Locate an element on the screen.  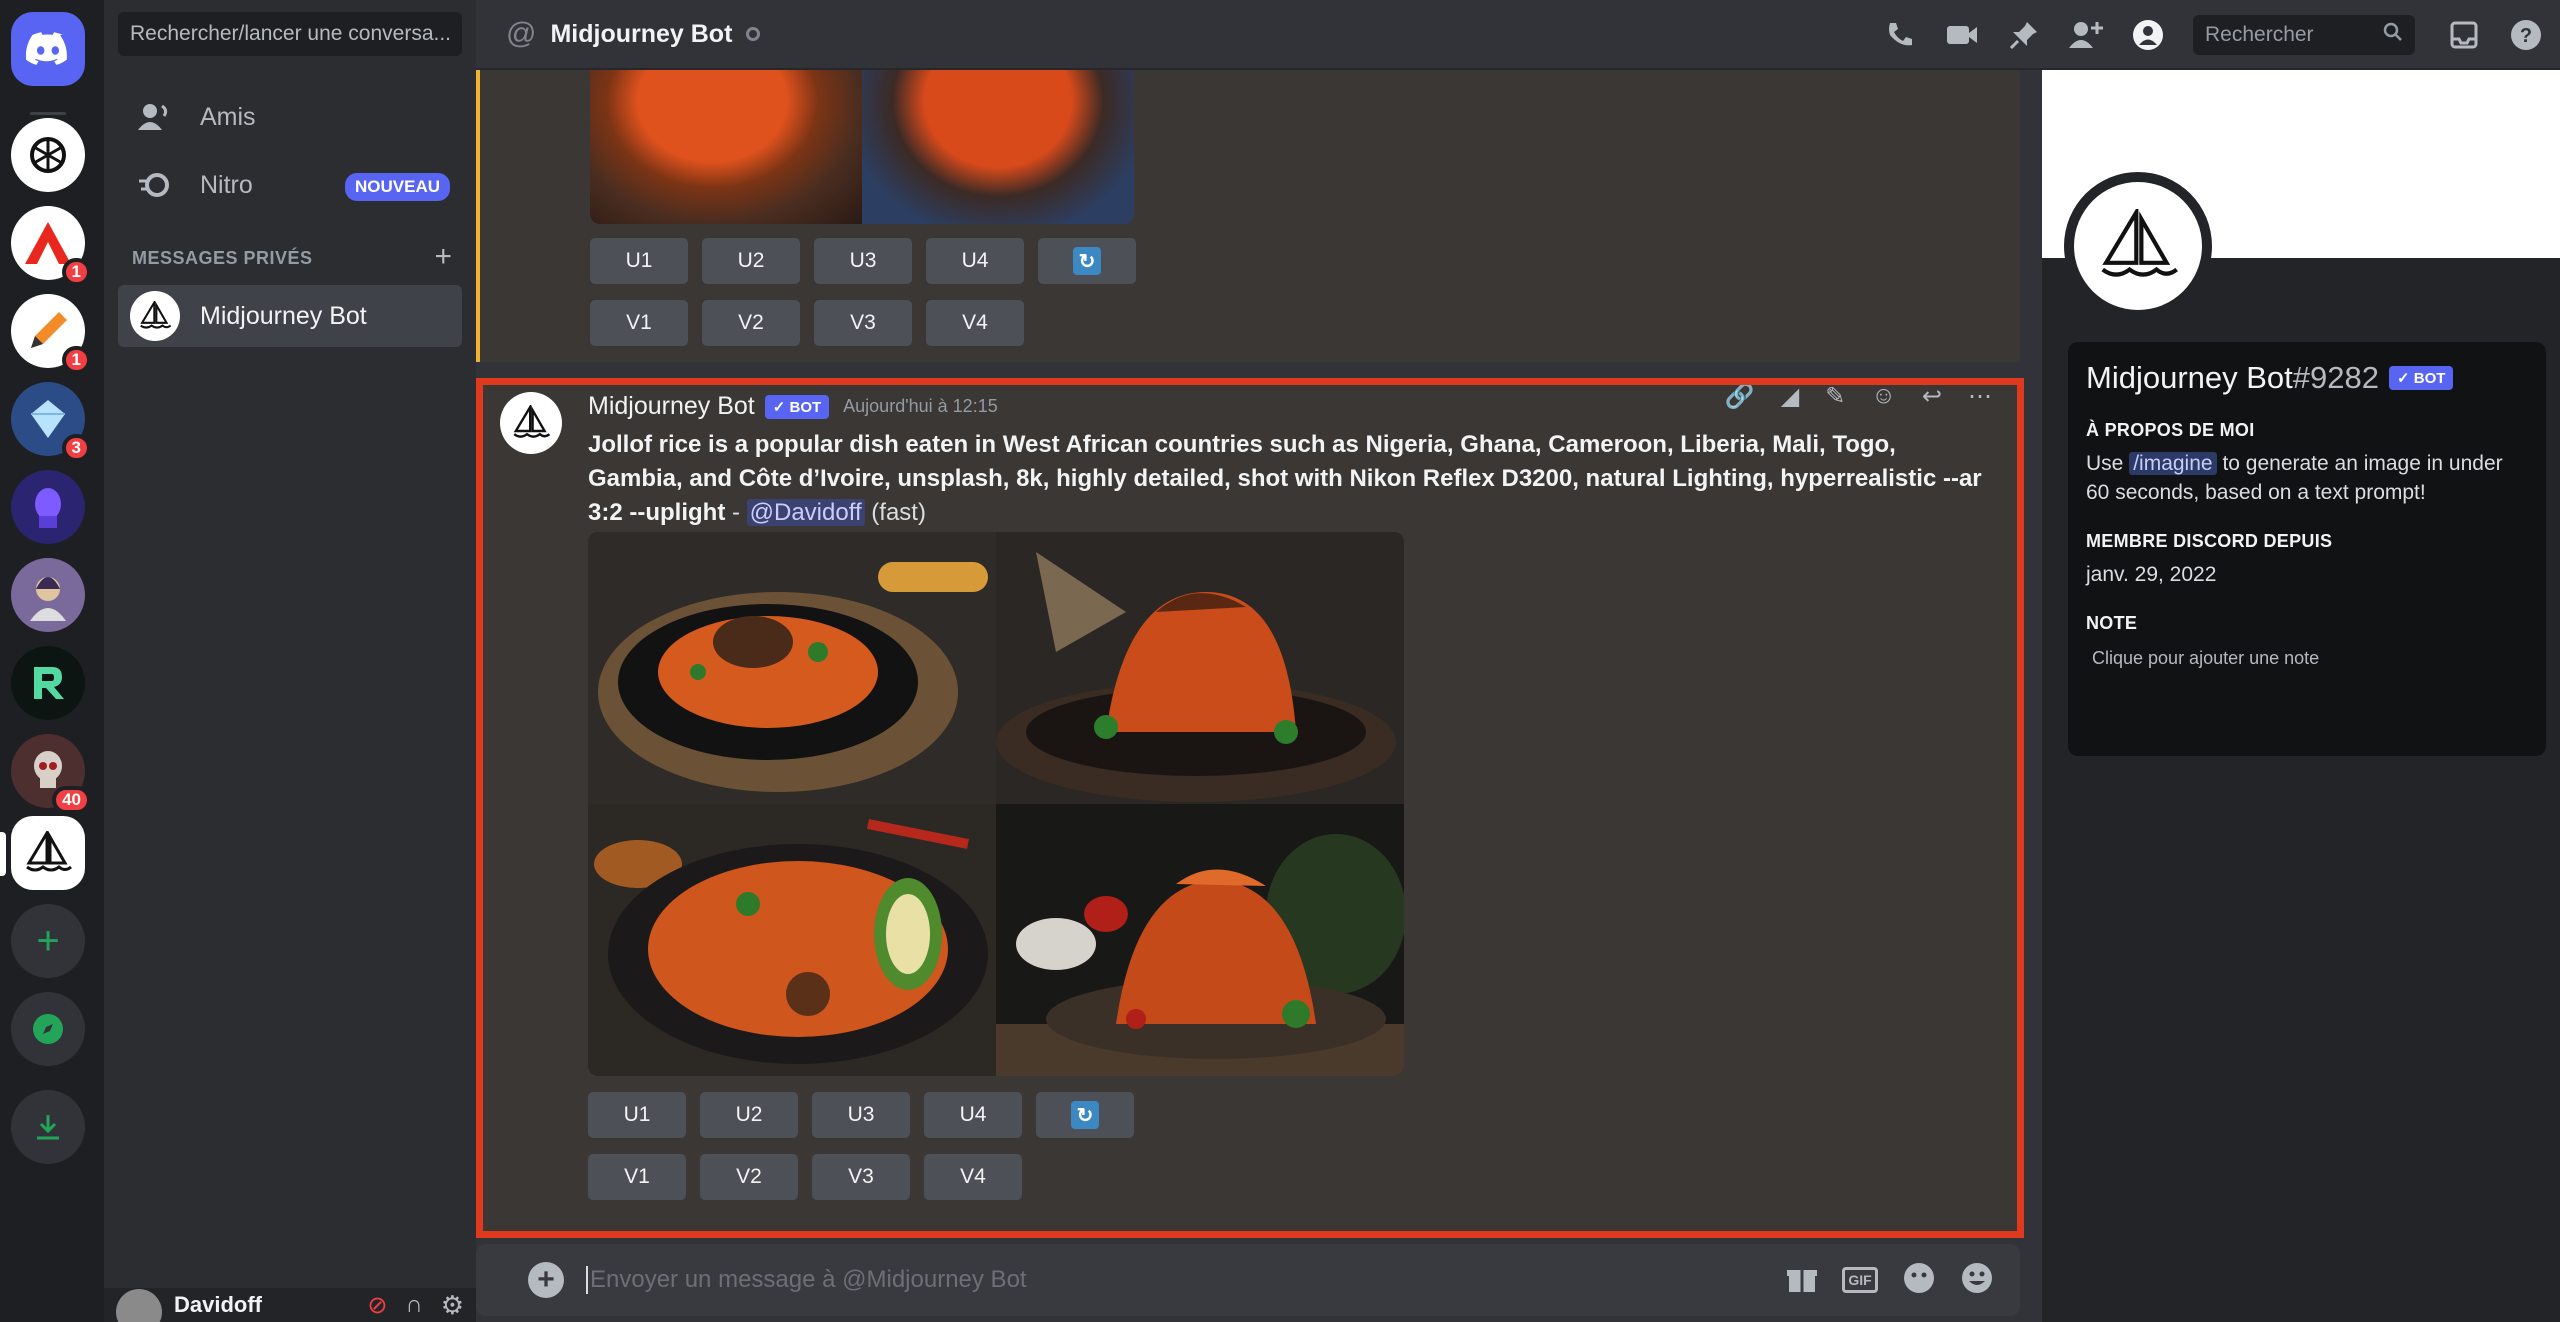
previous-message: U1 U2 U3 U4 ↻ V1 V2 V3 V4 is located at coordinates (1248, 216).